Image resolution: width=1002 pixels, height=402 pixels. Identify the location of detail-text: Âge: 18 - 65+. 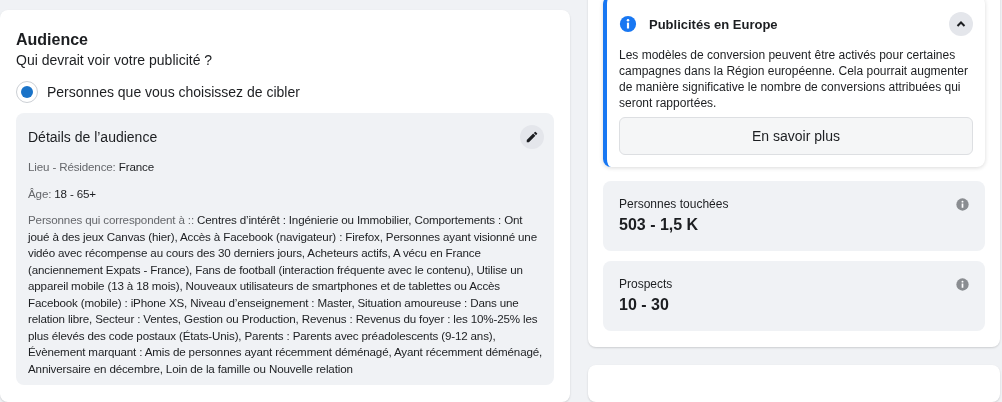
(62, 193).